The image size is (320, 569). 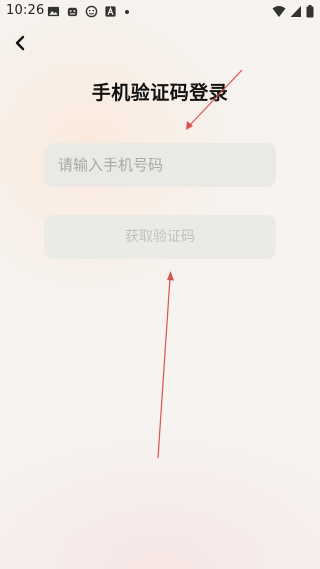 I want to click on status-bar: 10:26, so click(x=160, y=12).